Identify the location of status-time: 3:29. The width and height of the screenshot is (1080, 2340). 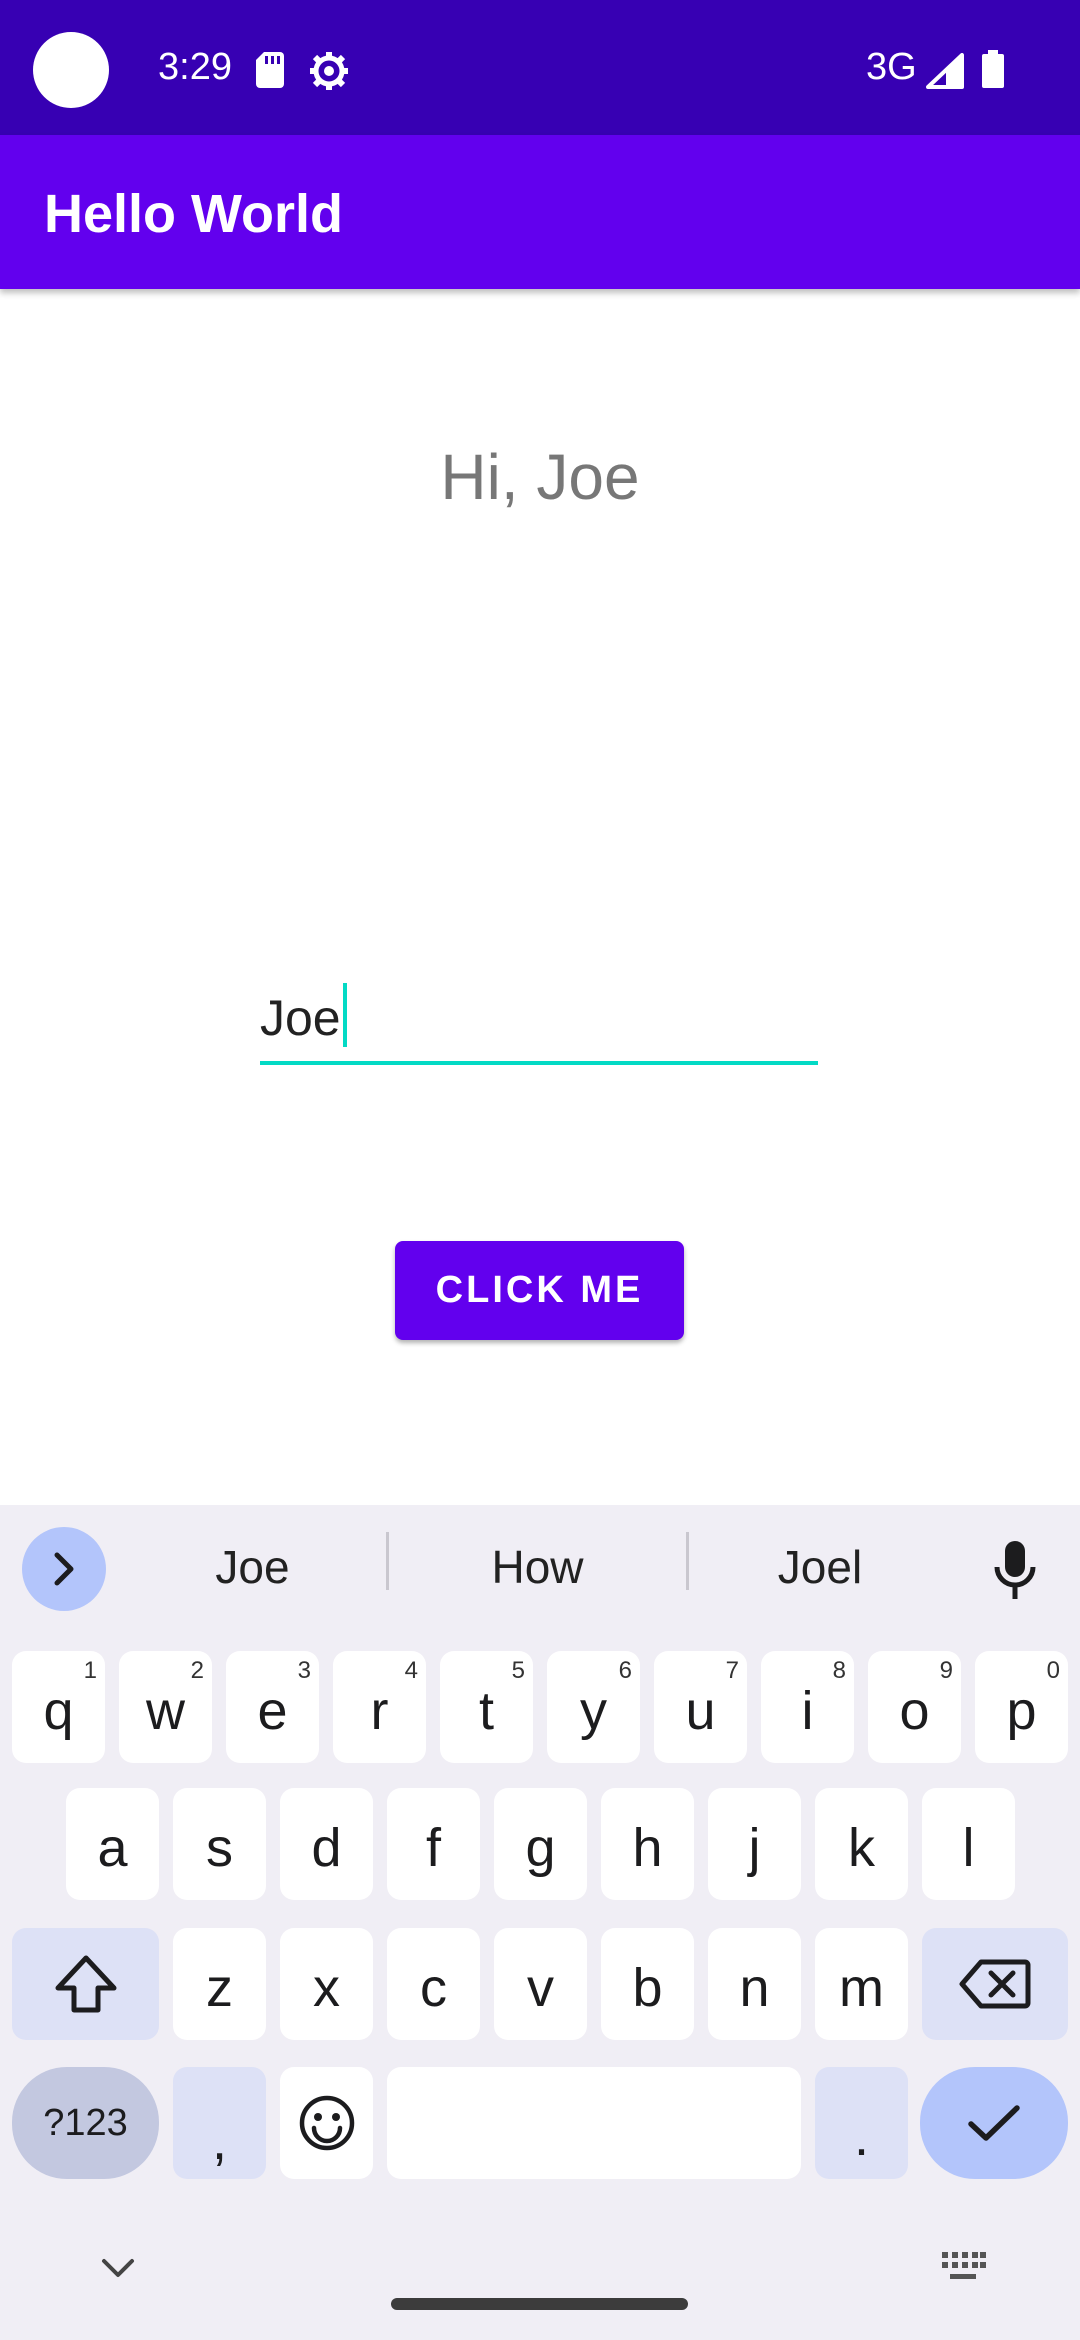
(195, 67).